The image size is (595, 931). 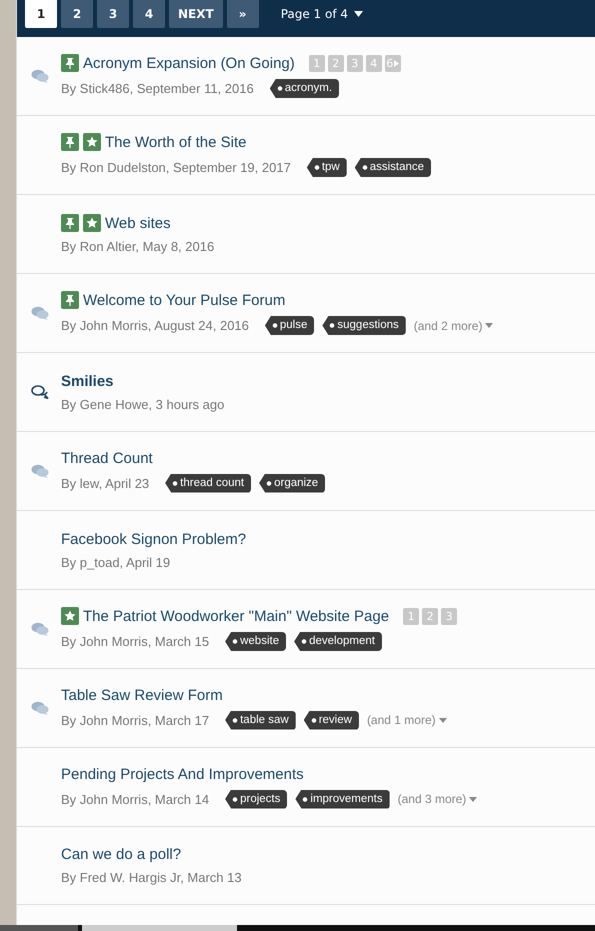 What do you see at coordinates (342, 799) in the screenshot?
I see `tag-link: improvements` at bounding box center [342, 799].